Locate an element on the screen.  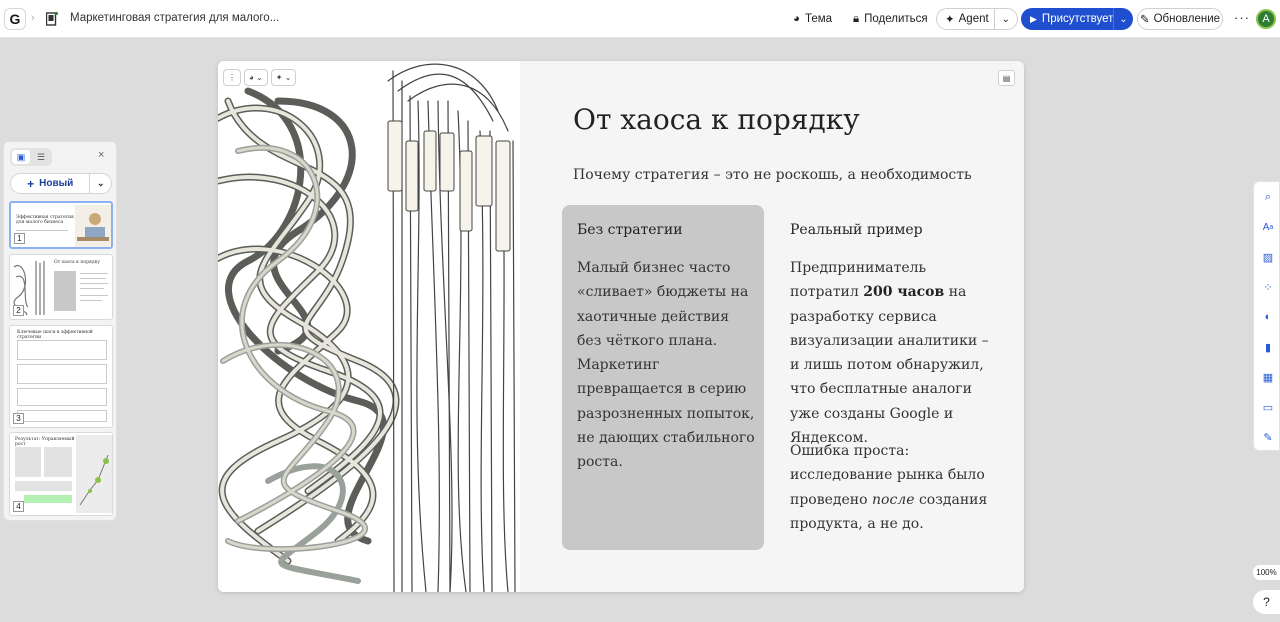
document-icon is located at coordinates (52, 19).